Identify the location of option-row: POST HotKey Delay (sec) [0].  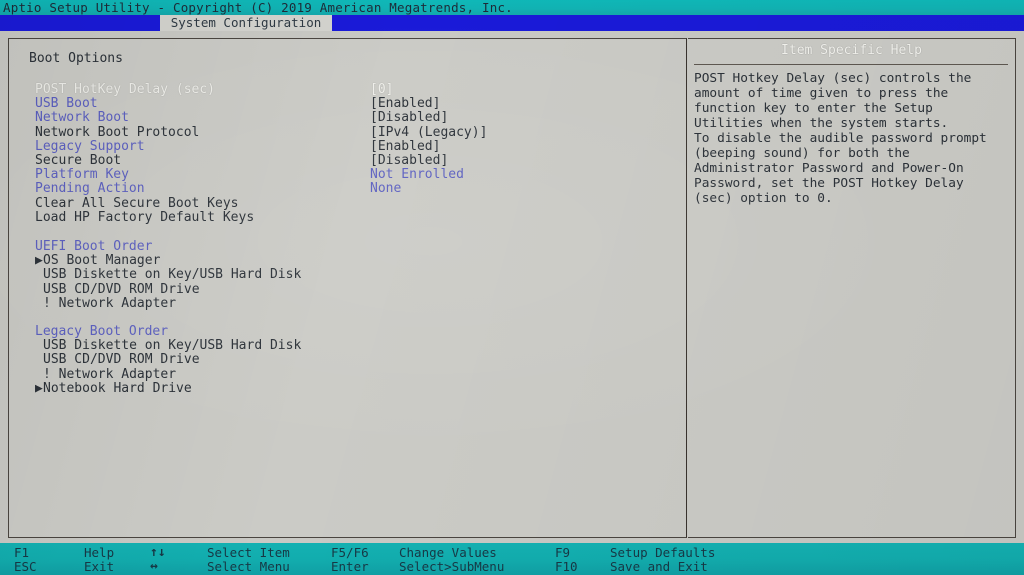
(347, 90).